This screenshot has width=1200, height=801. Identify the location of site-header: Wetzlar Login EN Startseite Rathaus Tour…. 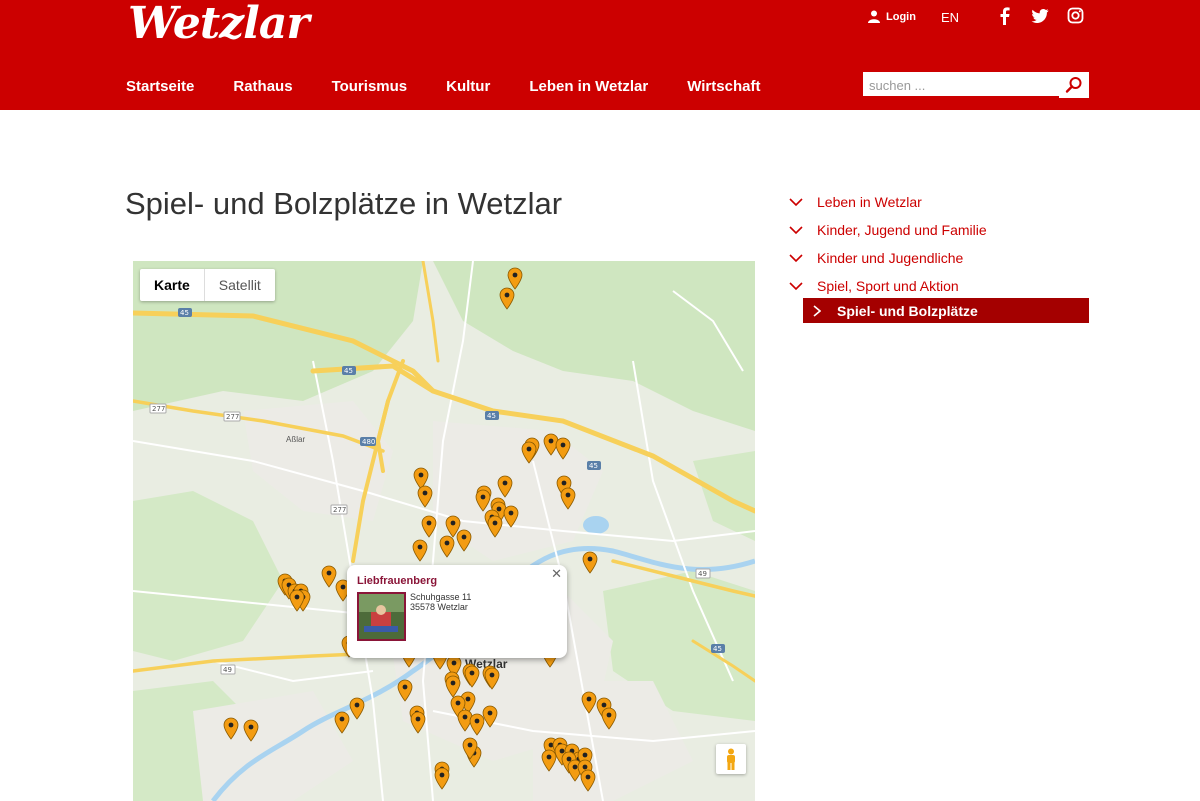
(600, 55).